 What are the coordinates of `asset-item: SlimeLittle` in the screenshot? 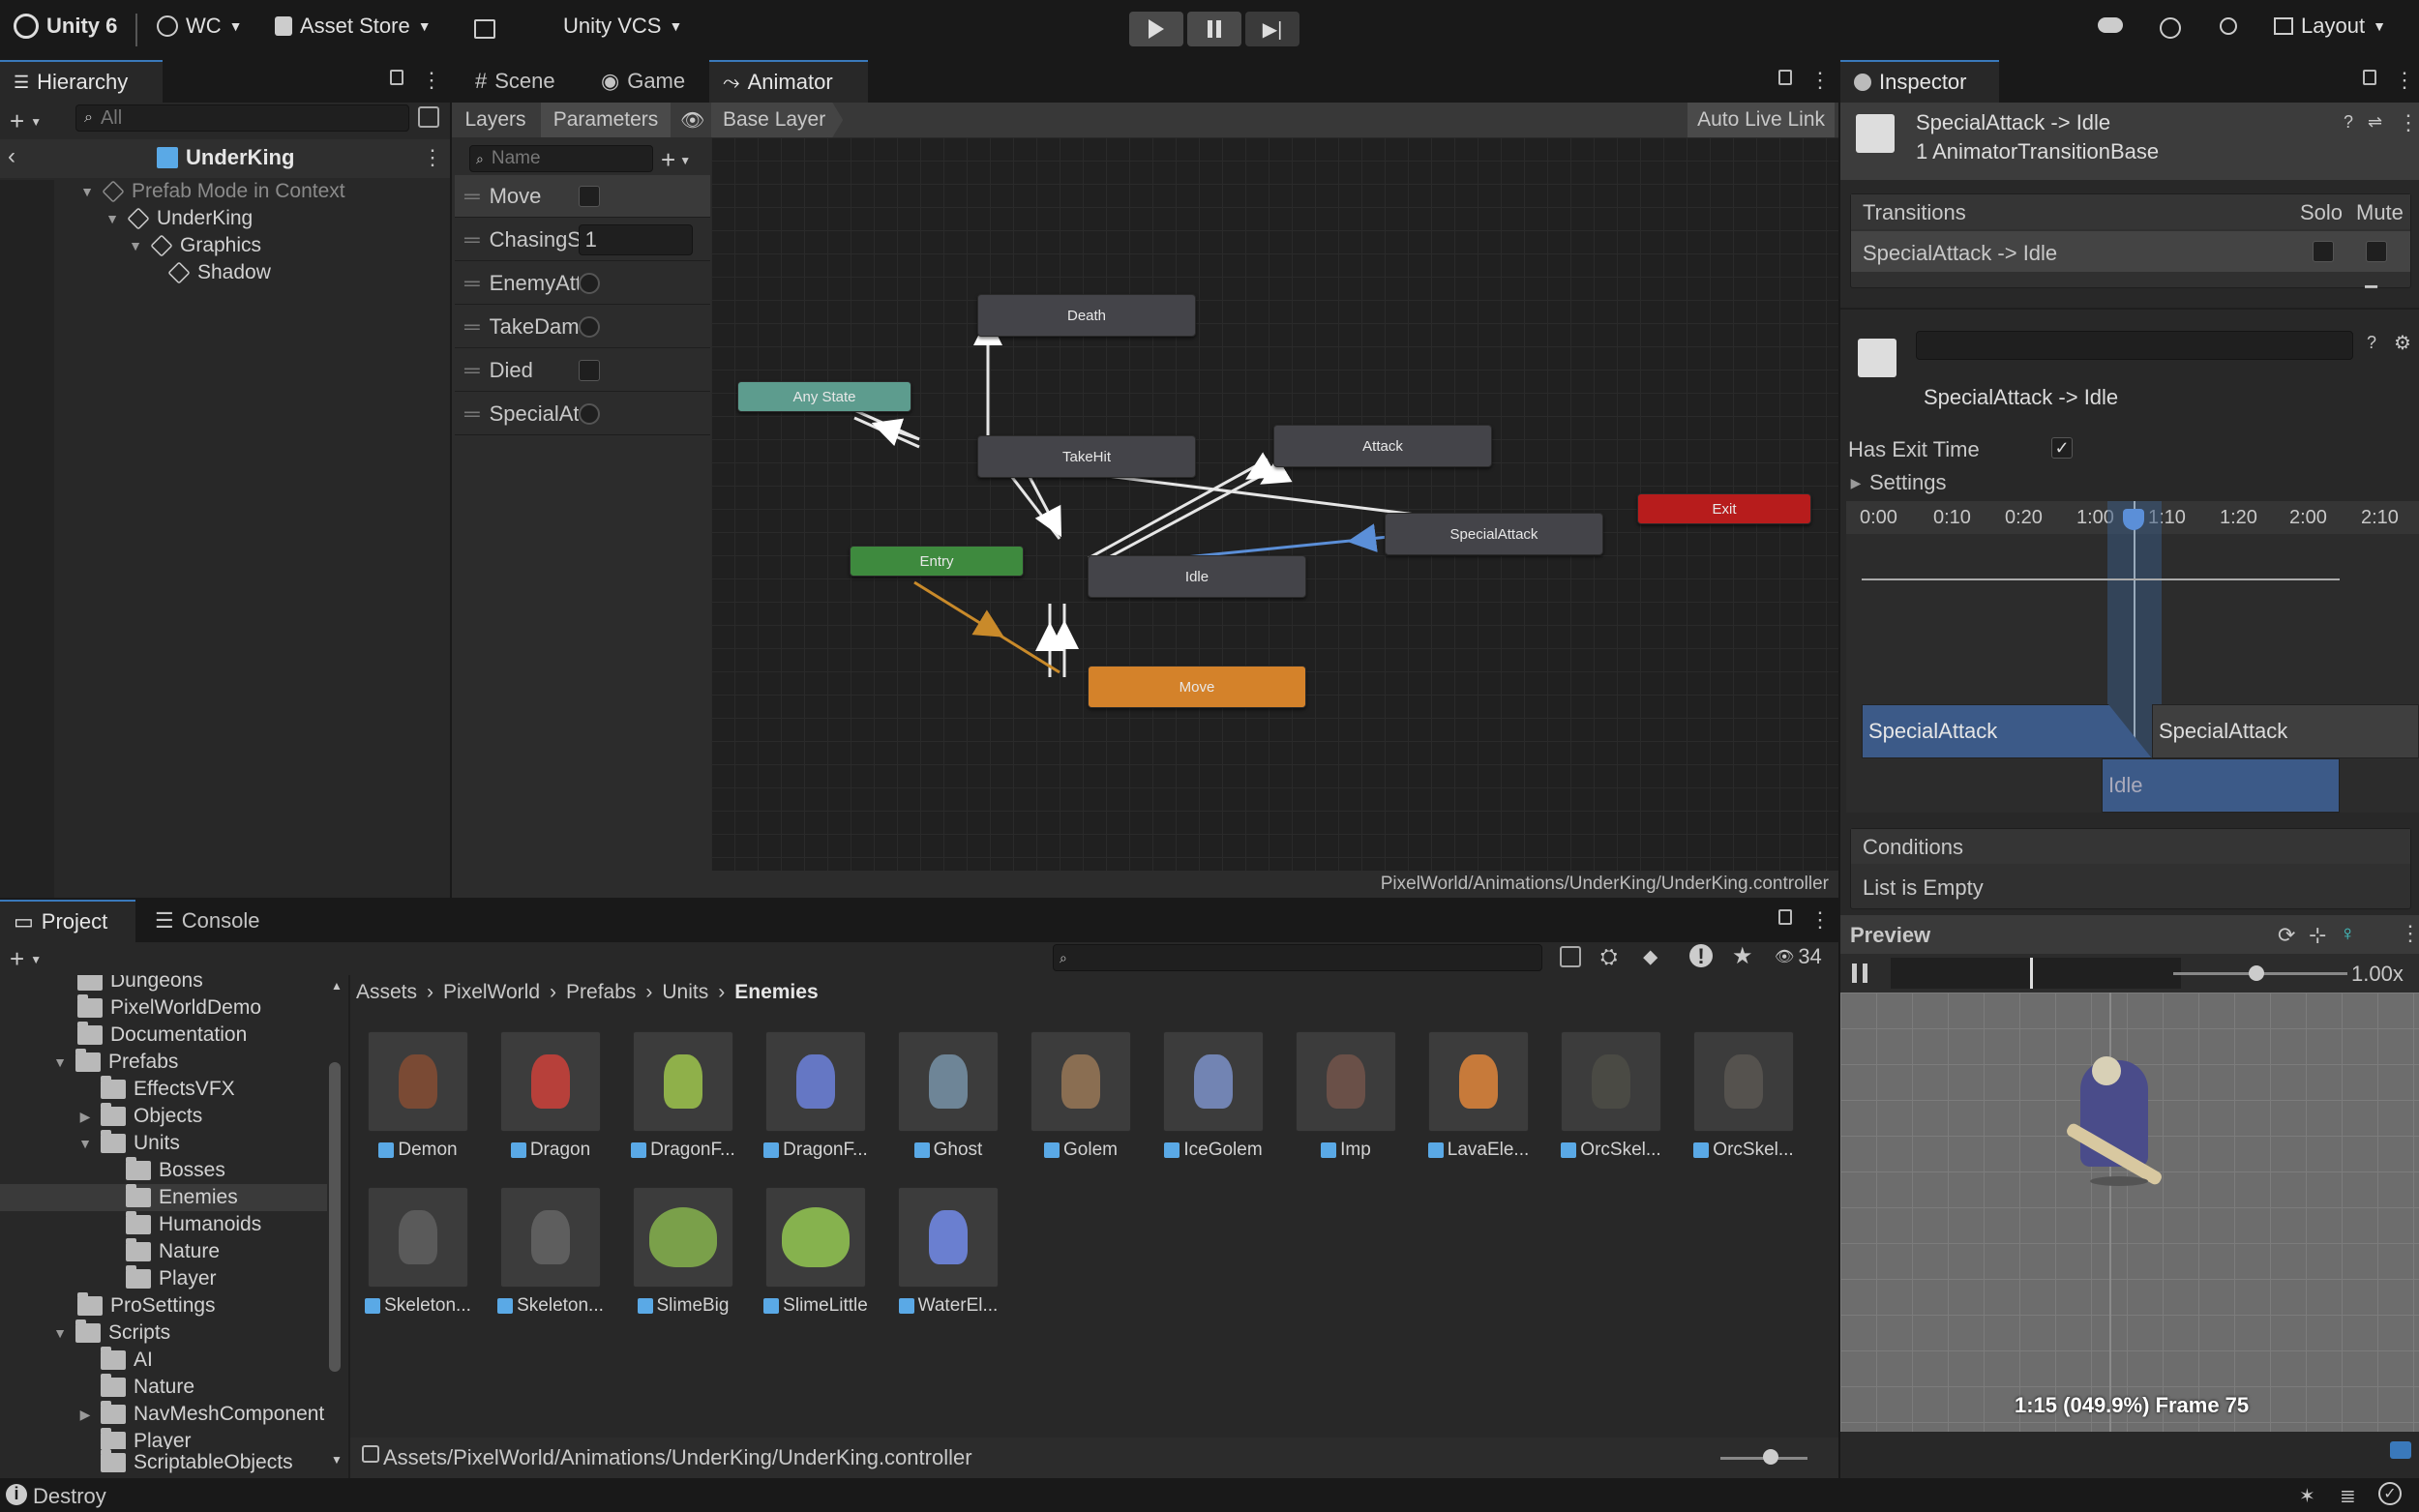 It's located at (816, 1252).